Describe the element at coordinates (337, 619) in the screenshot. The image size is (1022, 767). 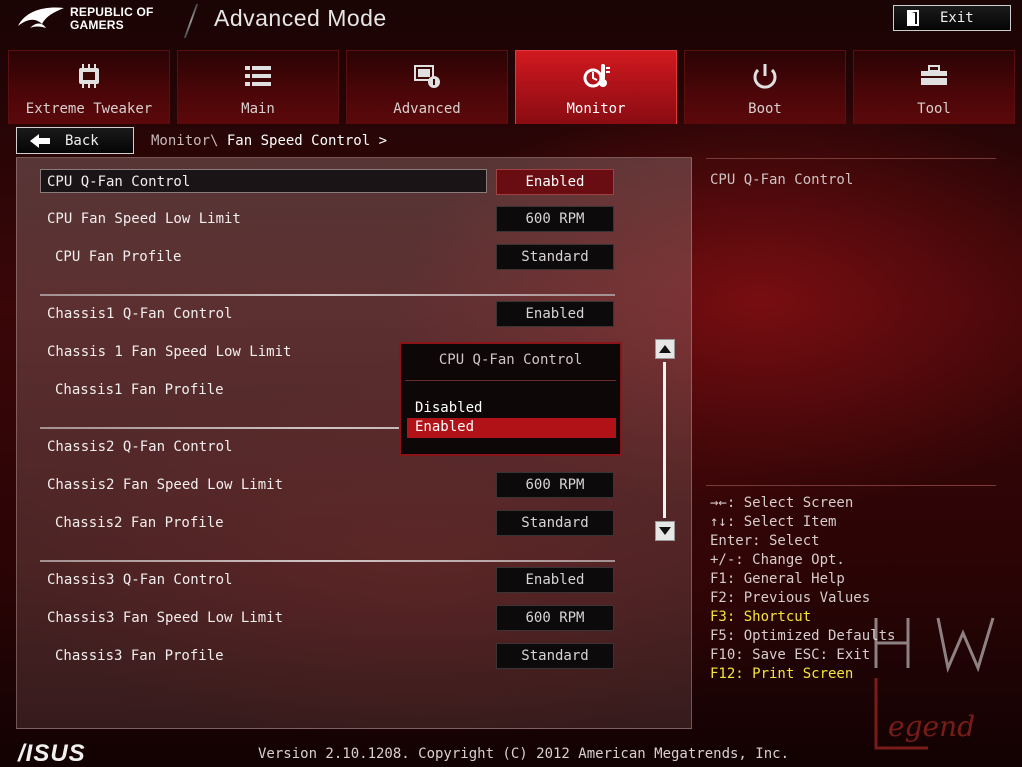
I see `setting-row-chassis3-fan-low-limit: Chassis3 Fan Speed Low Limit 600 RPM` at that location.